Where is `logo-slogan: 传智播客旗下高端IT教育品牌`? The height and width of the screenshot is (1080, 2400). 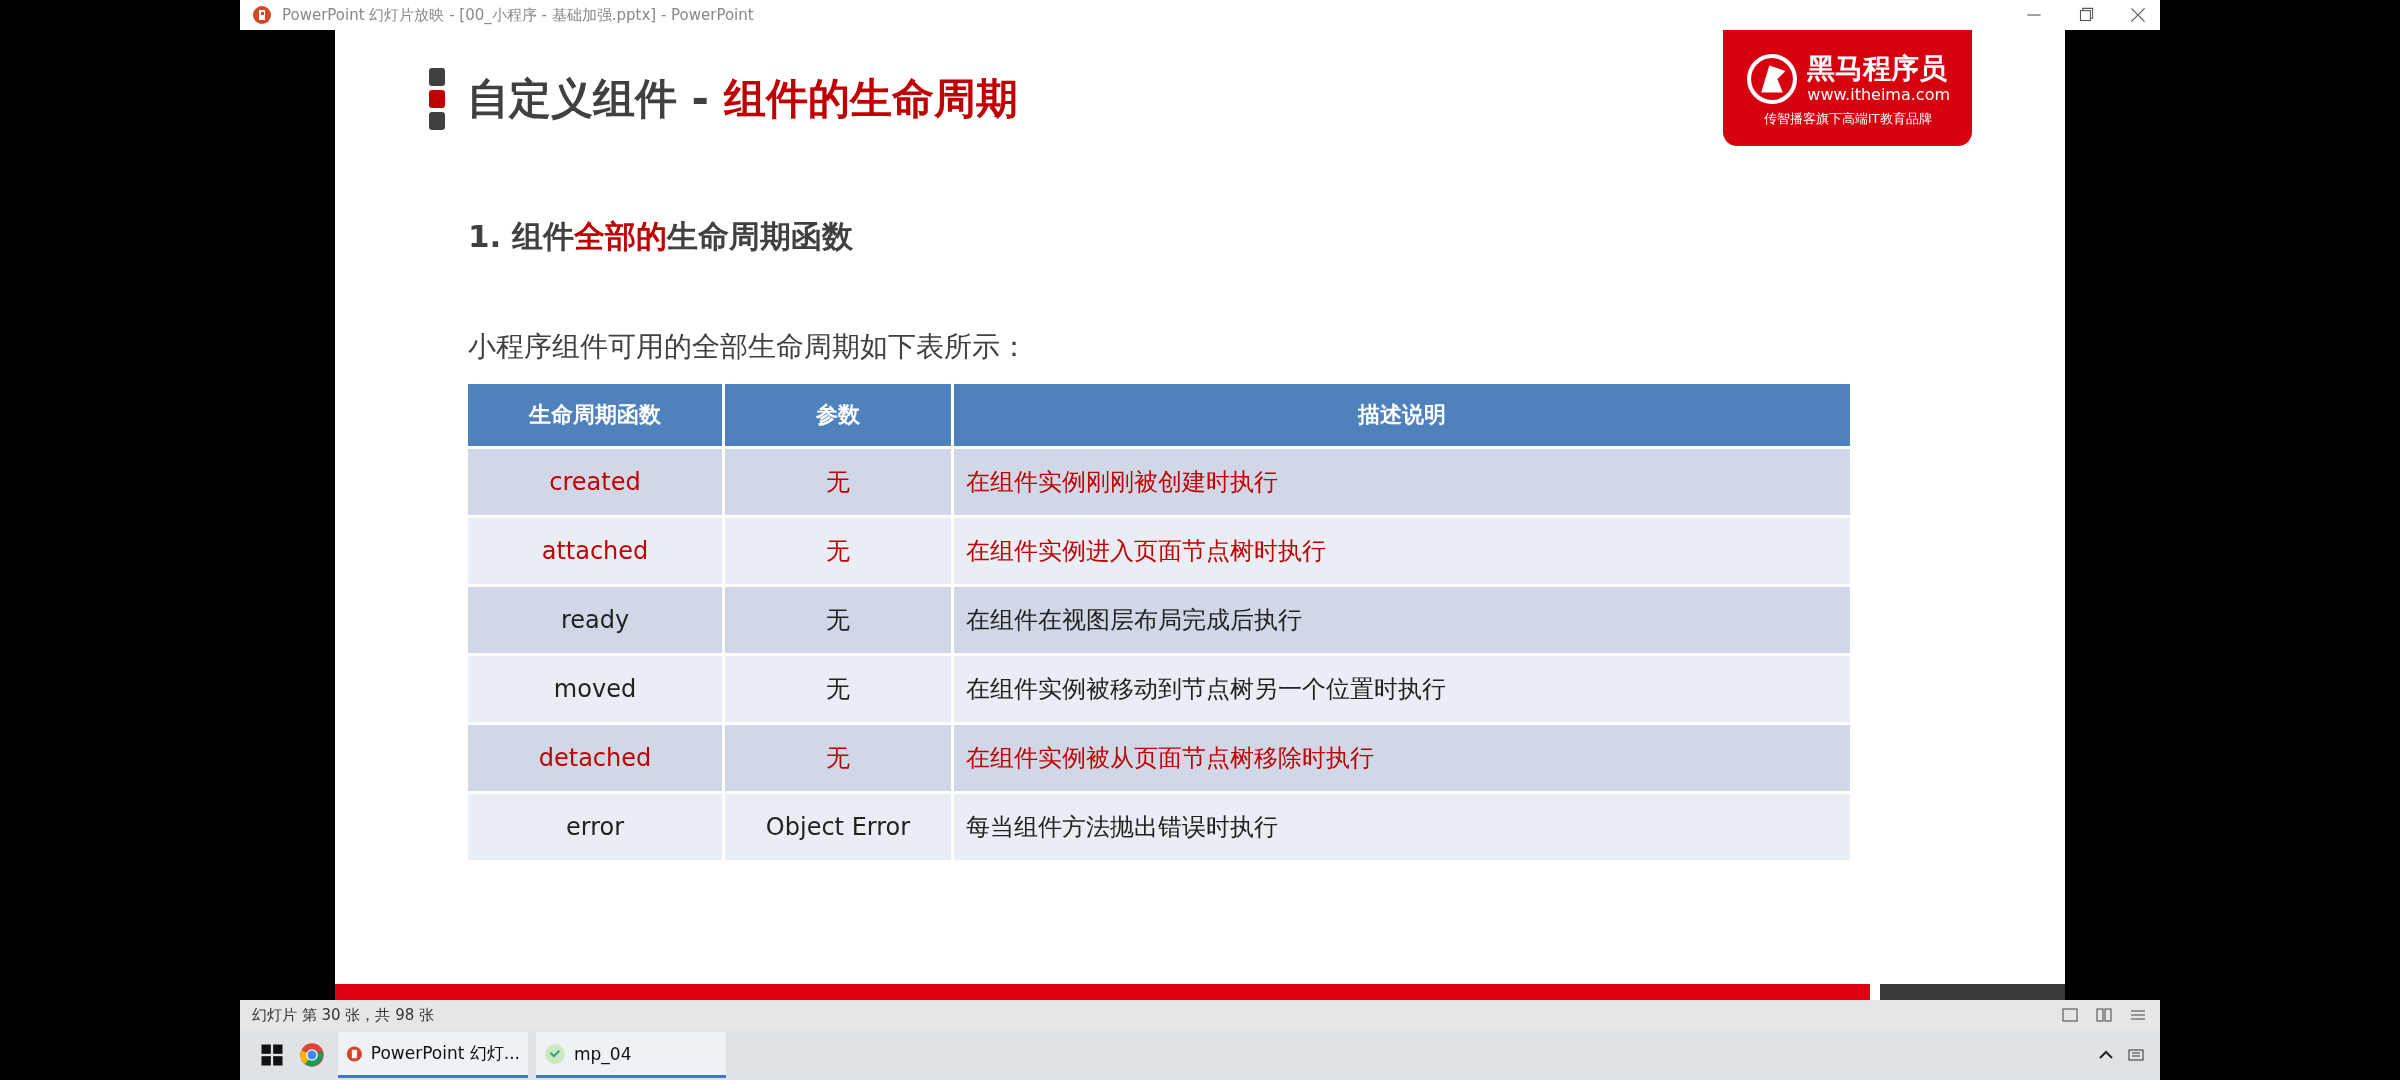 logo-slogan: 传智播客旗下高端IT教育品牌 is located at coordinates (1847, 119).